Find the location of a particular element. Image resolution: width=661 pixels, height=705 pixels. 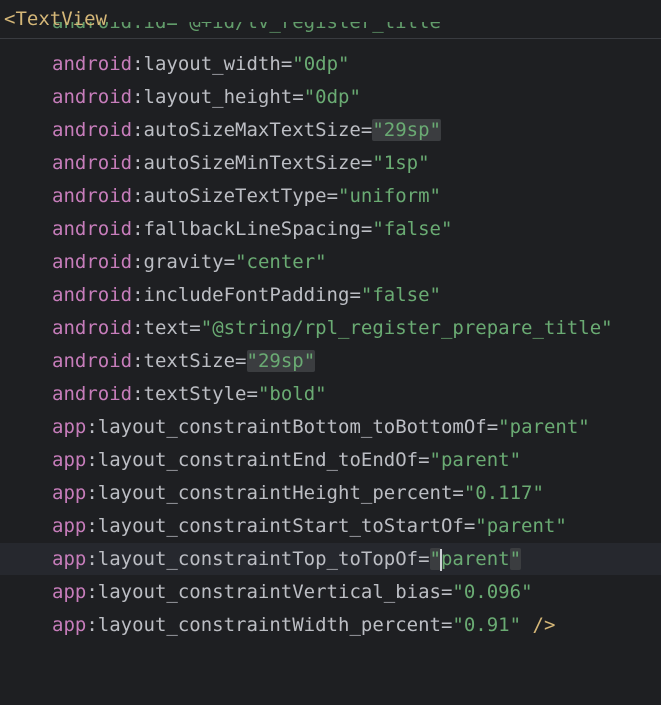

code-line-font-padding: android:includeFontPadding="false" is located at coordinates (330, 295).